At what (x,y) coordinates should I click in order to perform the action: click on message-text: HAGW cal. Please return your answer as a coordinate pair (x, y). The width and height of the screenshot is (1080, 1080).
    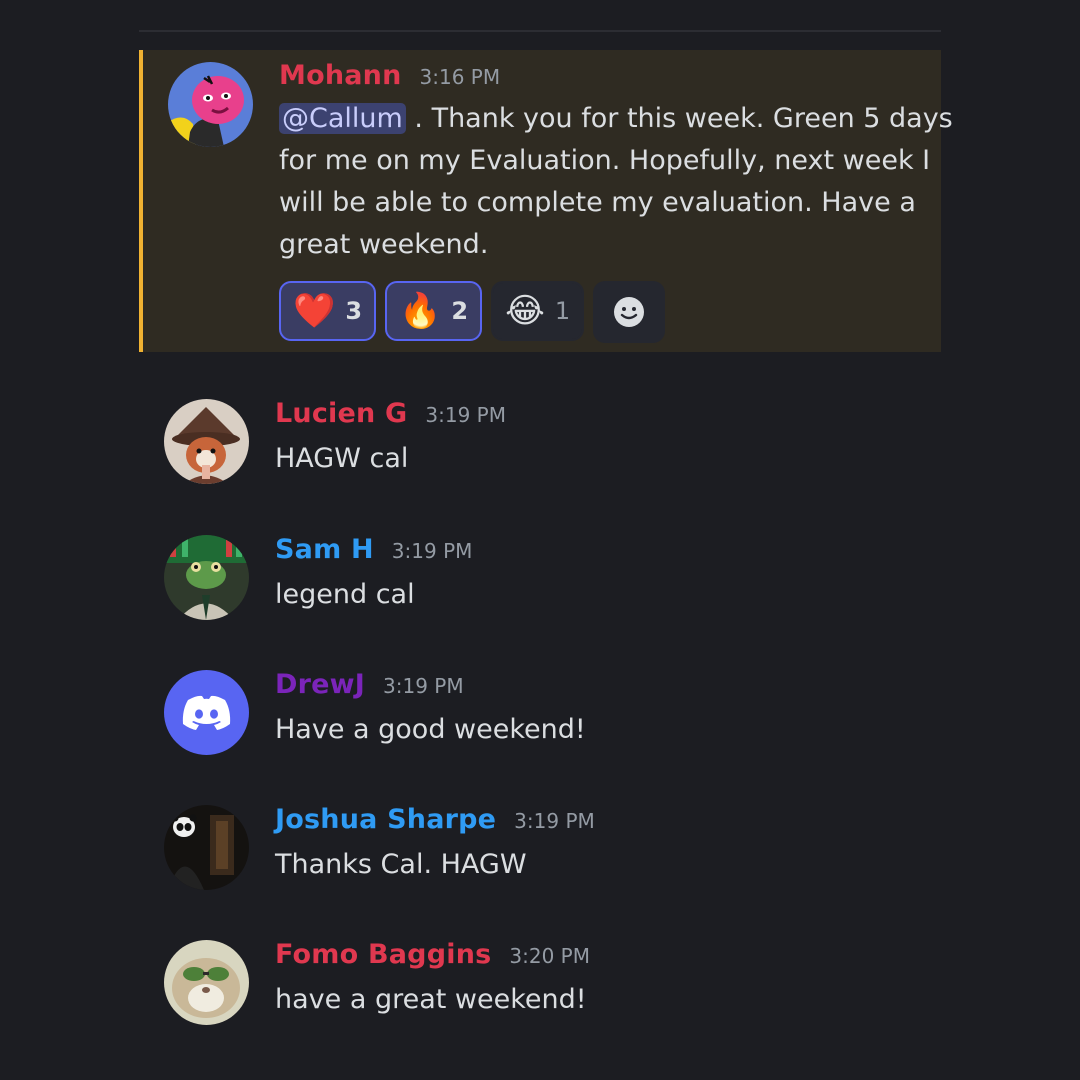
    Looking at the image, I should click on (342, 458).